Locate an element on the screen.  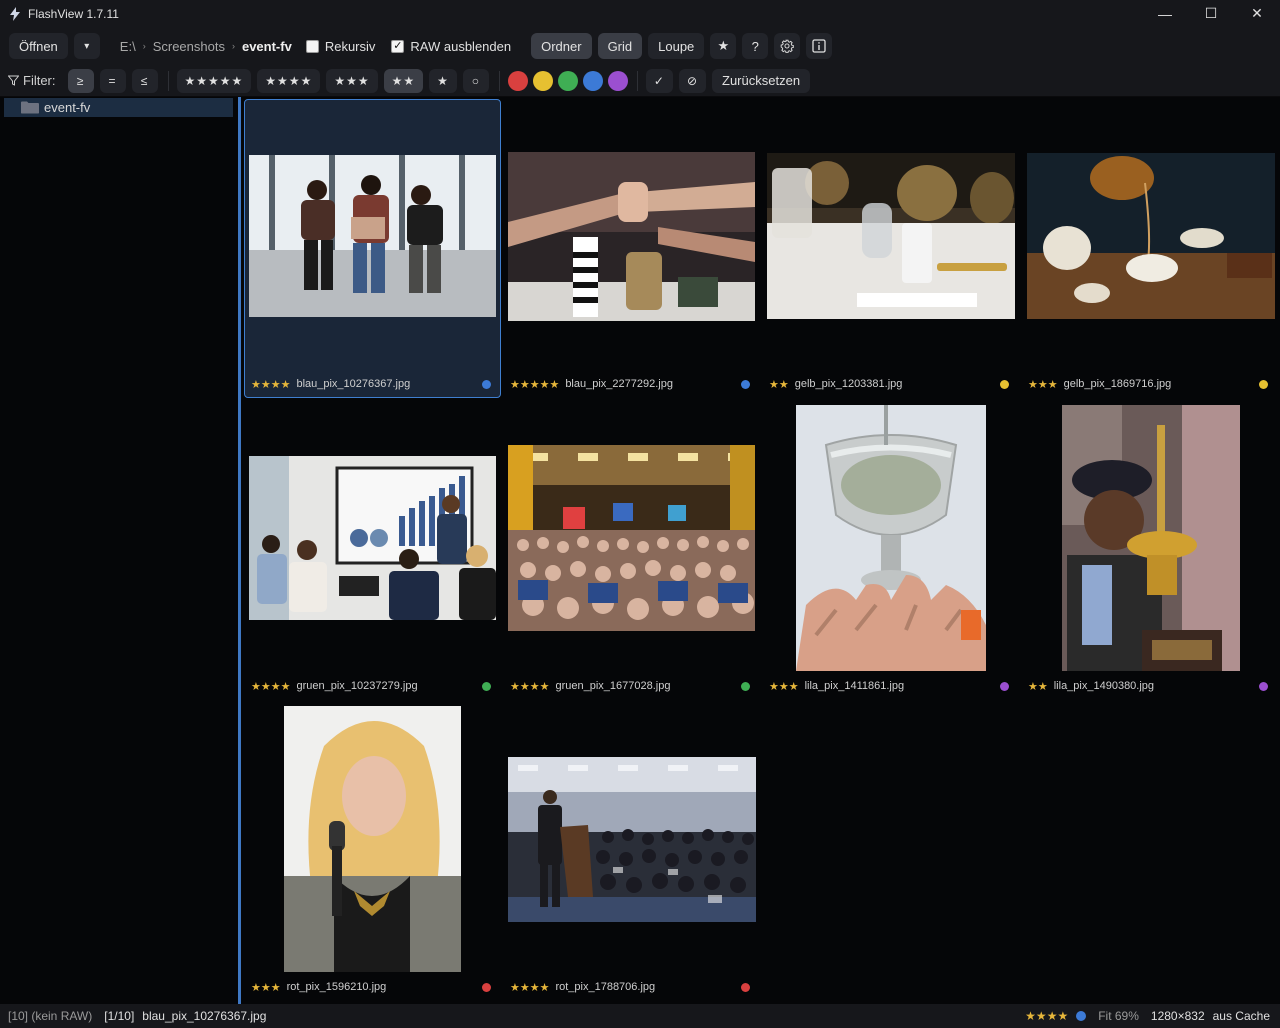
filter-color-purple is located at coordinates (617, 80).